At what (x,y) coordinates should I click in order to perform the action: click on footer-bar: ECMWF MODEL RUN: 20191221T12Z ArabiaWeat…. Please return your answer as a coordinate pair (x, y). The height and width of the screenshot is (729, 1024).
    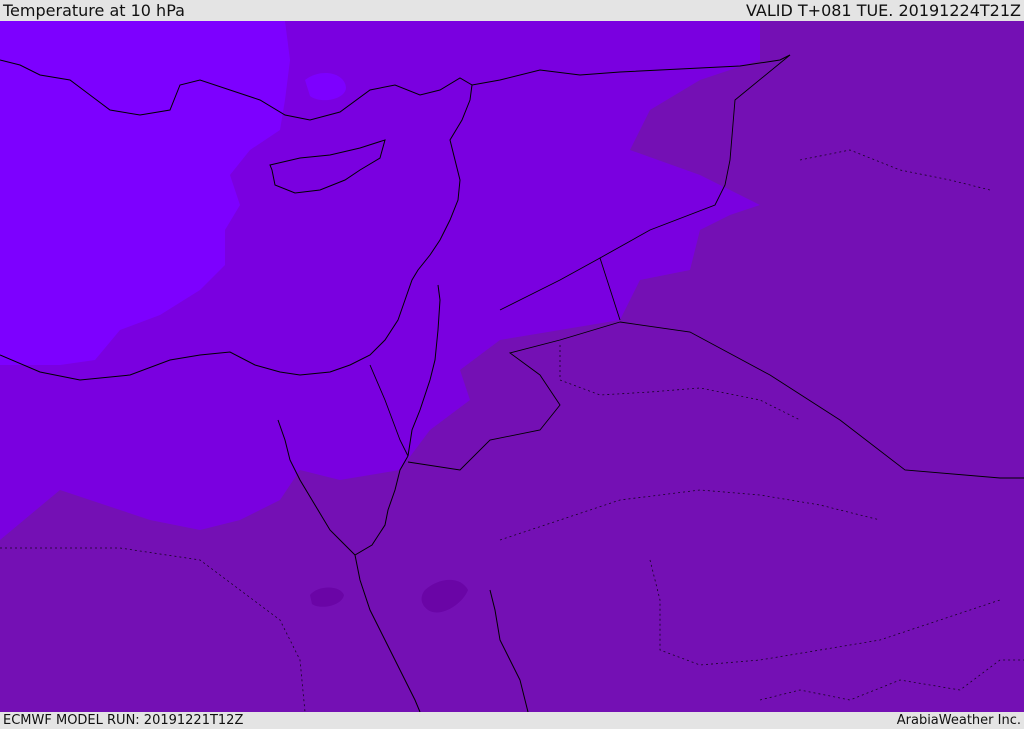
    Looking at the image, I should click on (512, 720).